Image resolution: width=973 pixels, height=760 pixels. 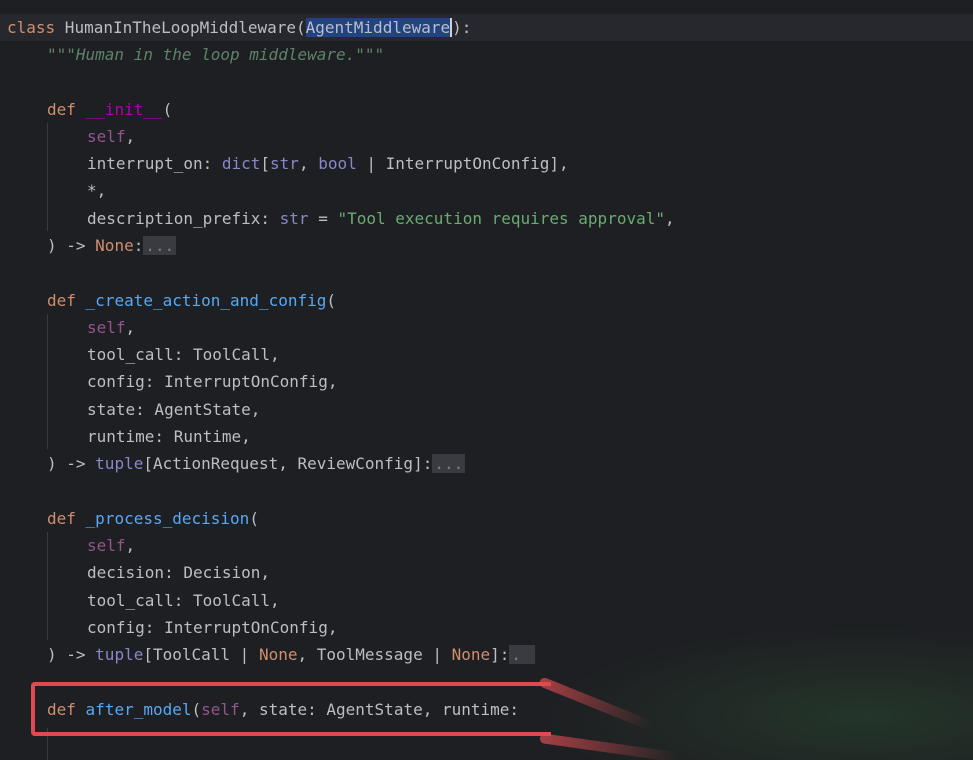 What do you see at coordinates (500, 654) in the screenshot?
I see `return-type: ]:` at bounding box center [500, 654].